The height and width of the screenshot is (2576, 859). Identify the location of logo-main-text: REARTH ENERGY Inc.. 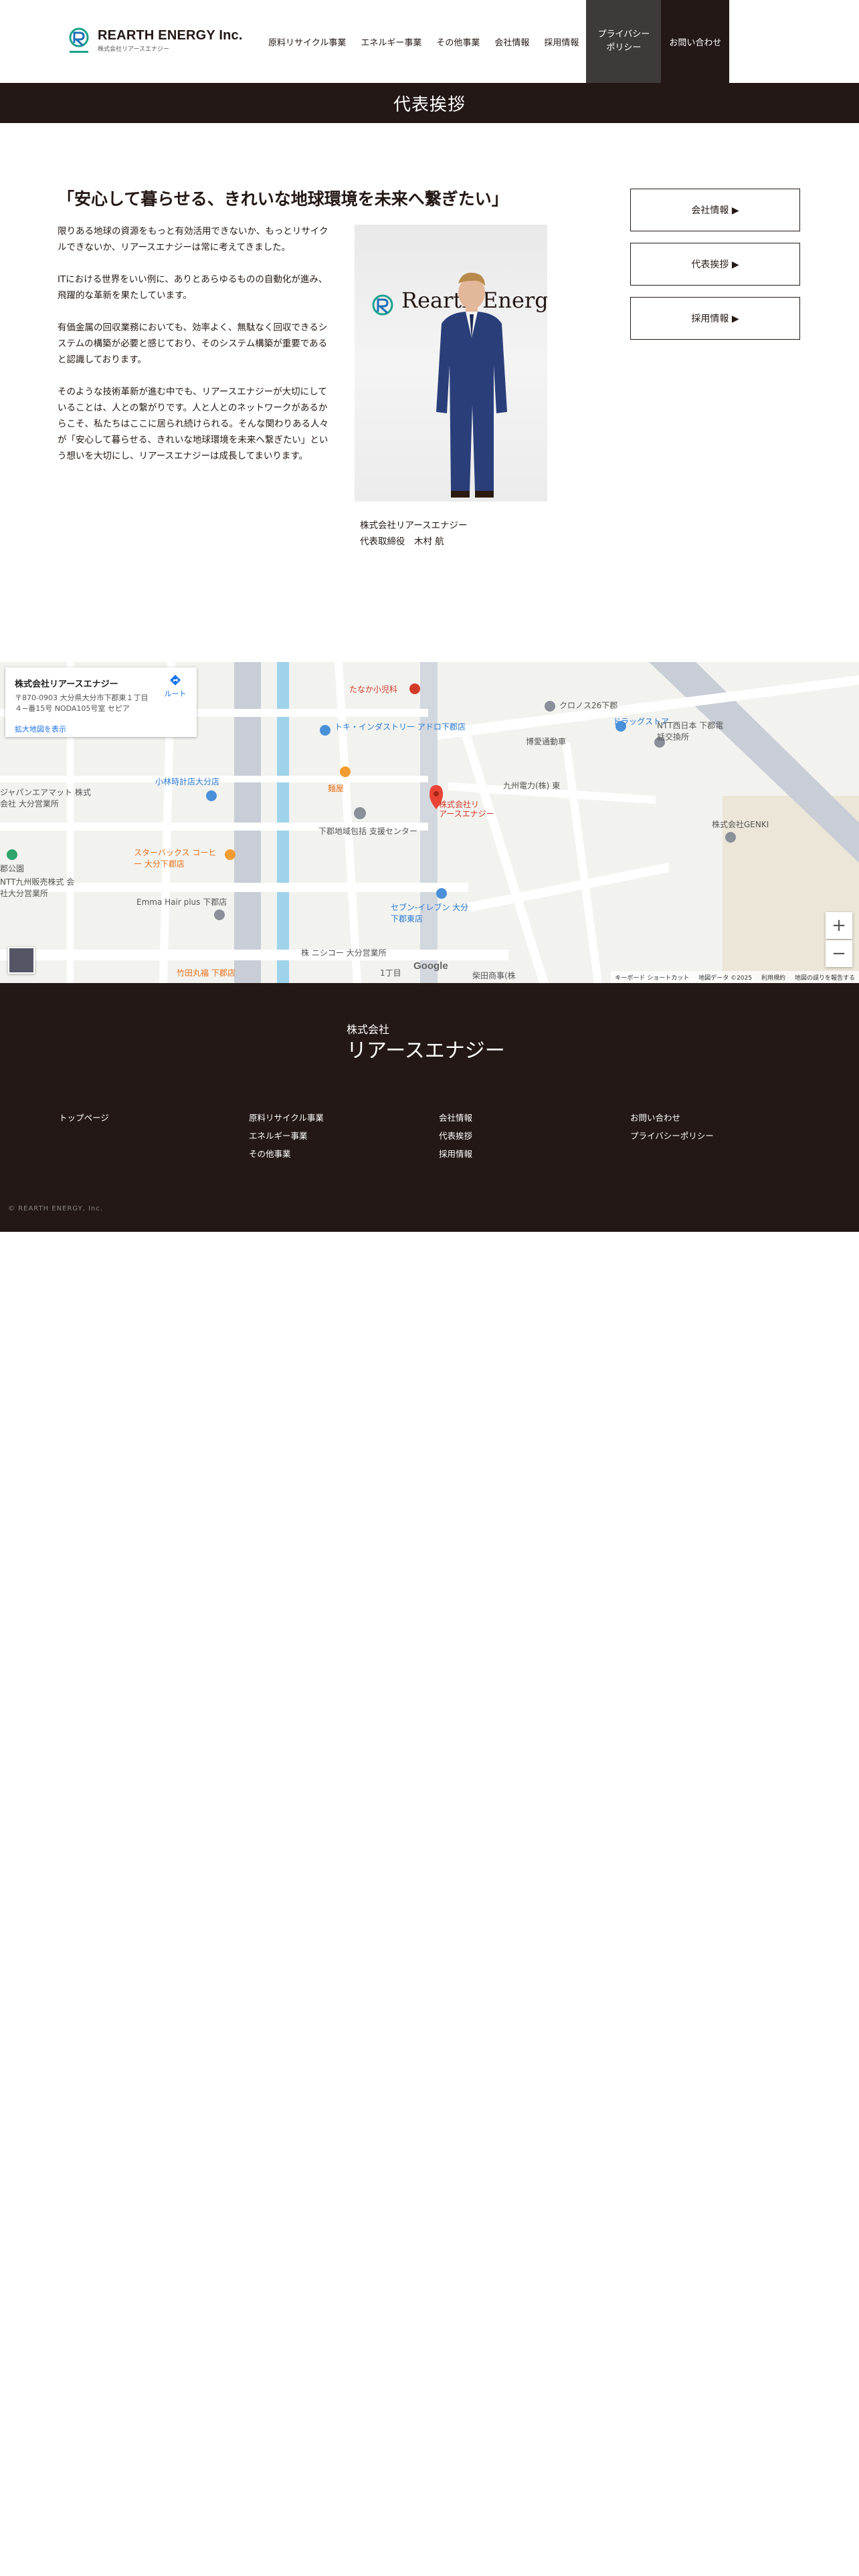
(170, 35).